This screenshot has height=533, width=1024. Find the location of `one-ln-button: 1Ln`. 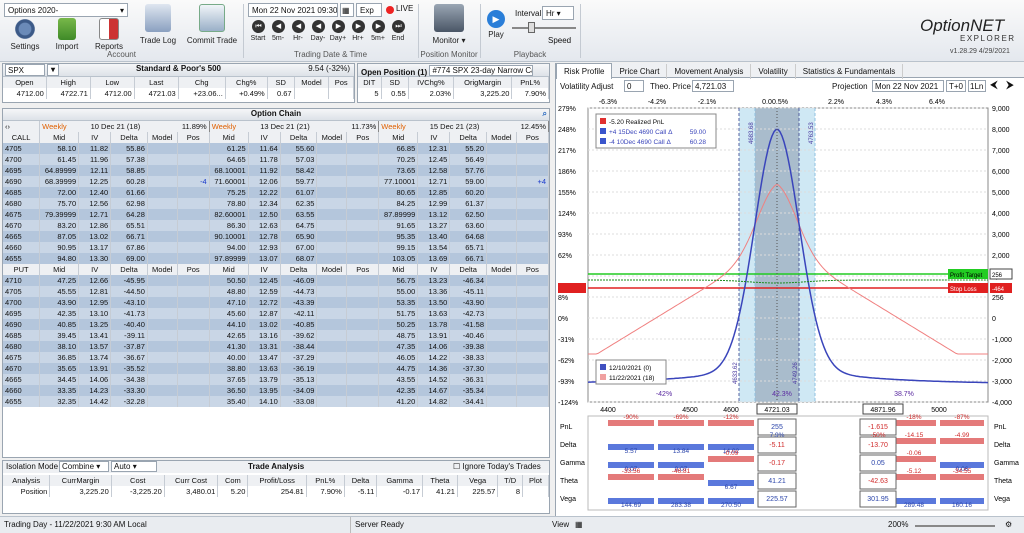

one-ln-button: 1Ln is located at coordinates (977, 86).